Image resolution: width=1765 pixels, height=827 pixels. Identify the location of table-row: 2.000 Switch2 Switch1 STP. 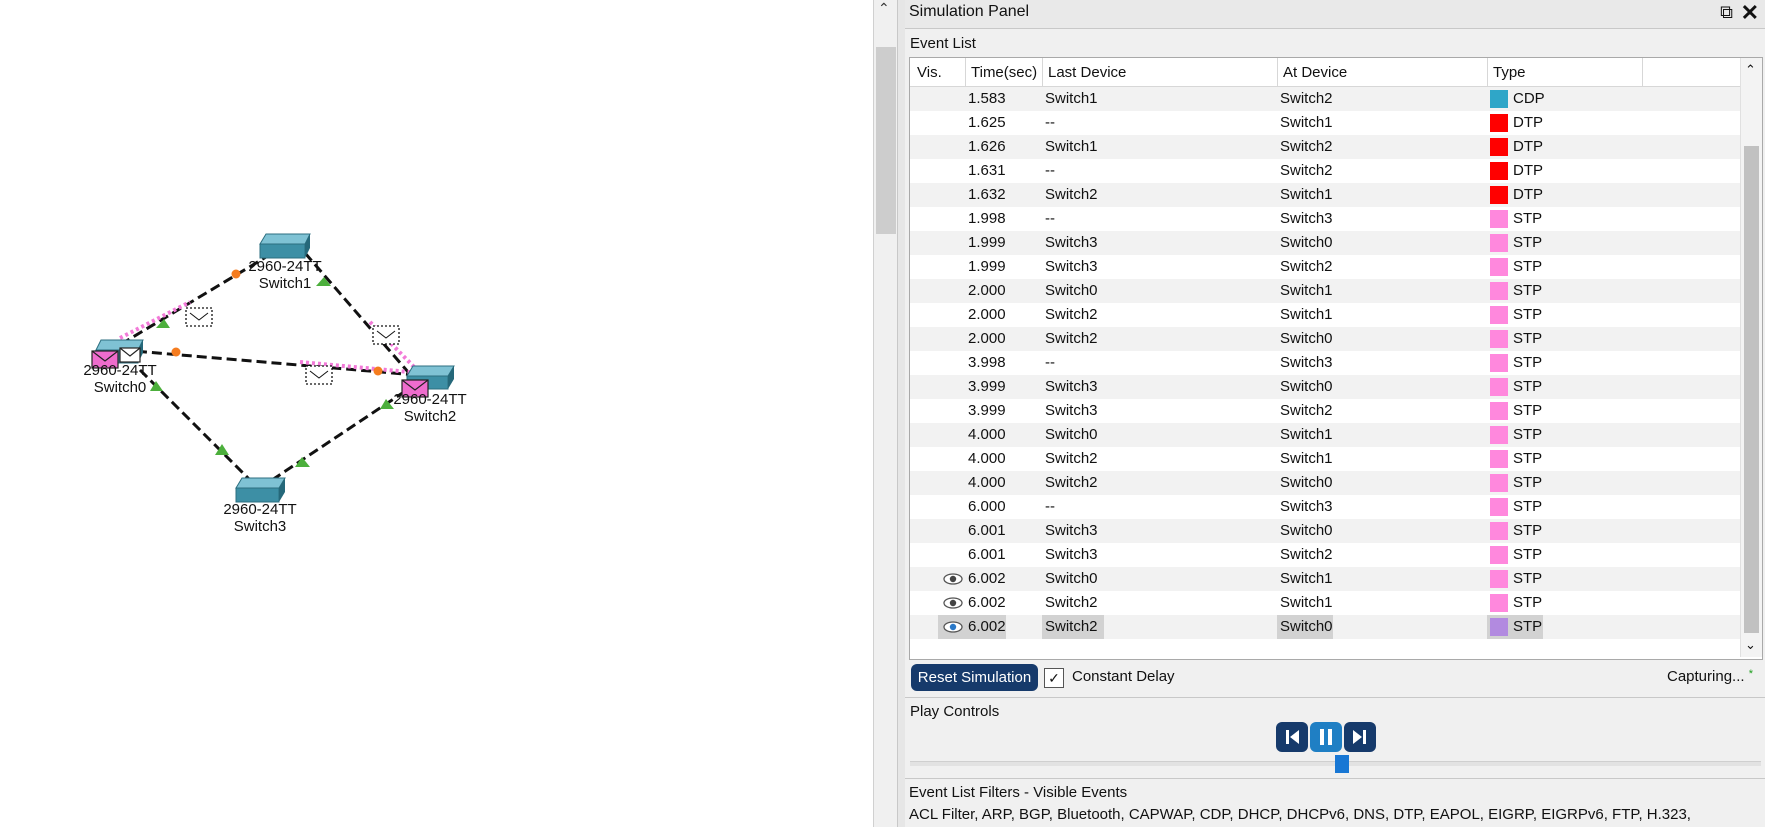
(1325, 315).